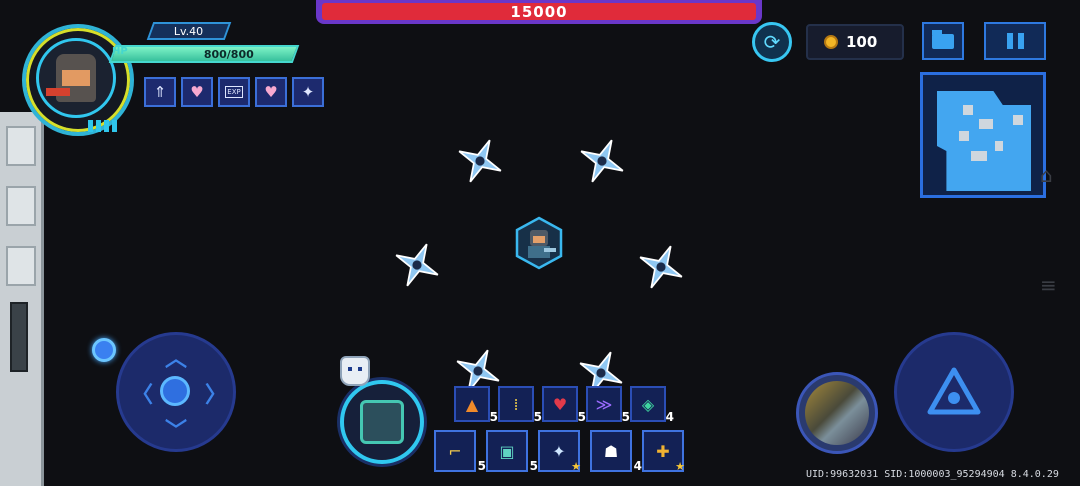  I want to click on mech-skill-icon, so click(382, 422).